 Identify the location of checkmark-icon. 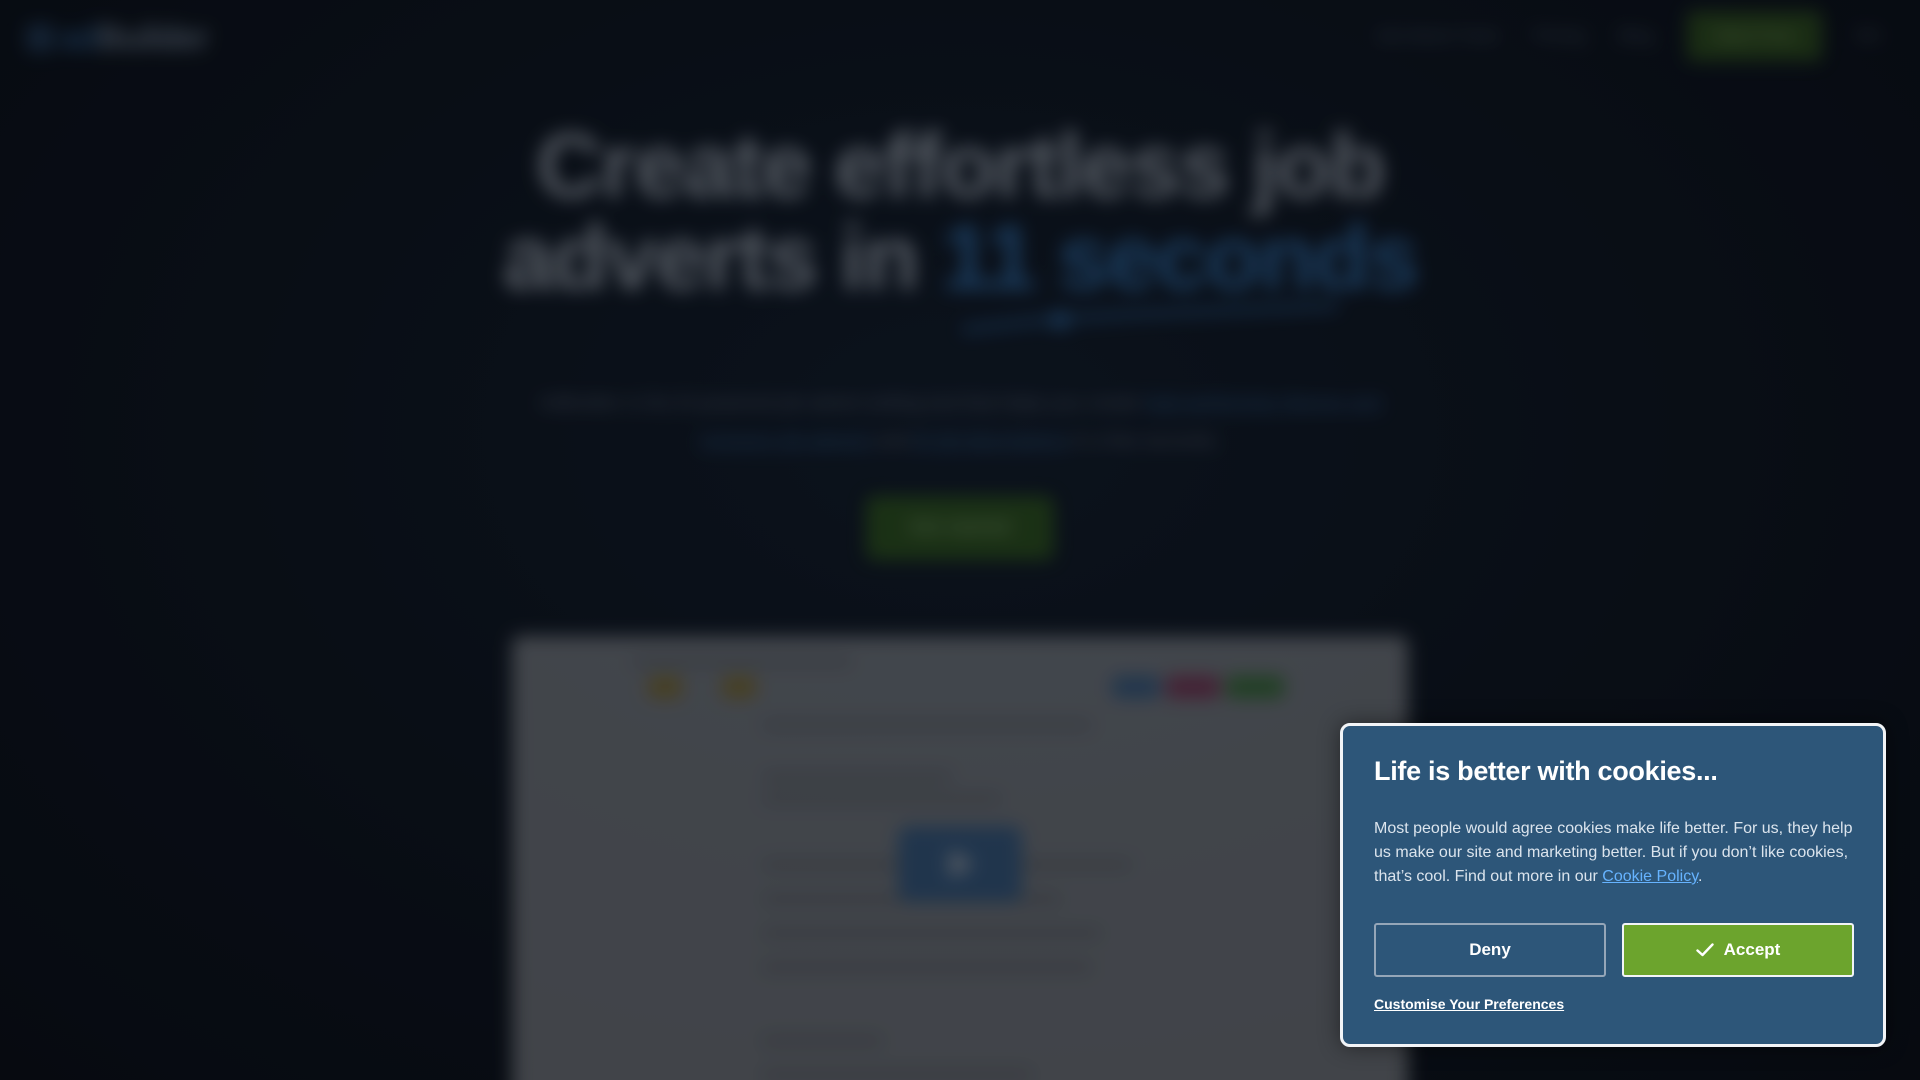
(1704, 950).